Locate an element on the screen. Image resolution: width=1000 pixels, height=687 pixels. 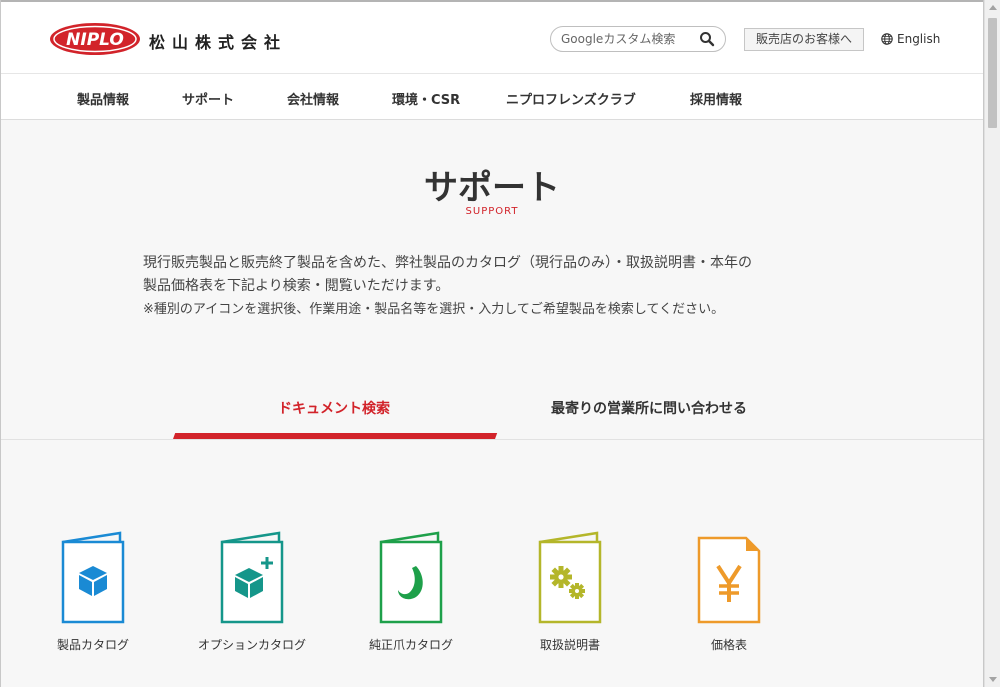
search-input is located at coordinates (626, 39).